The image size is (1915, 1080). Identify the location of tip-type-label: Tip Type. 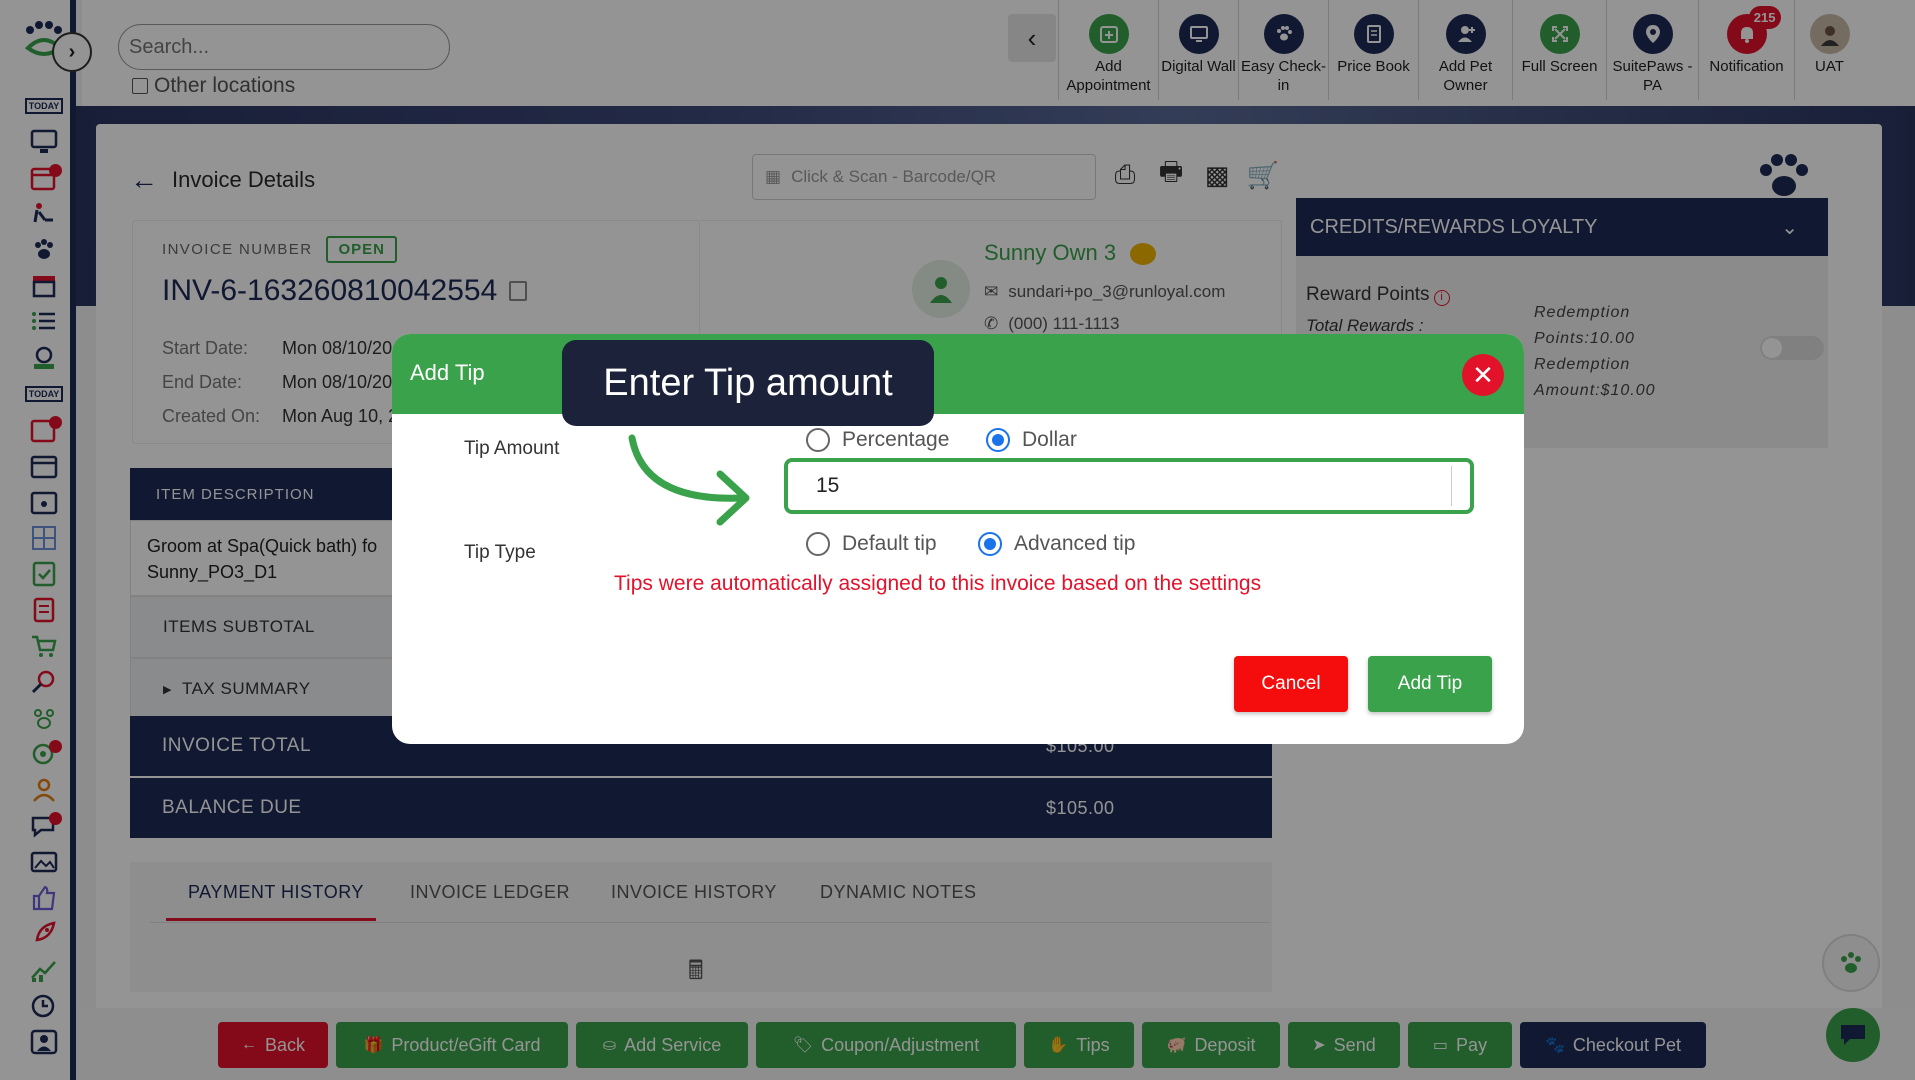
(500, 552).